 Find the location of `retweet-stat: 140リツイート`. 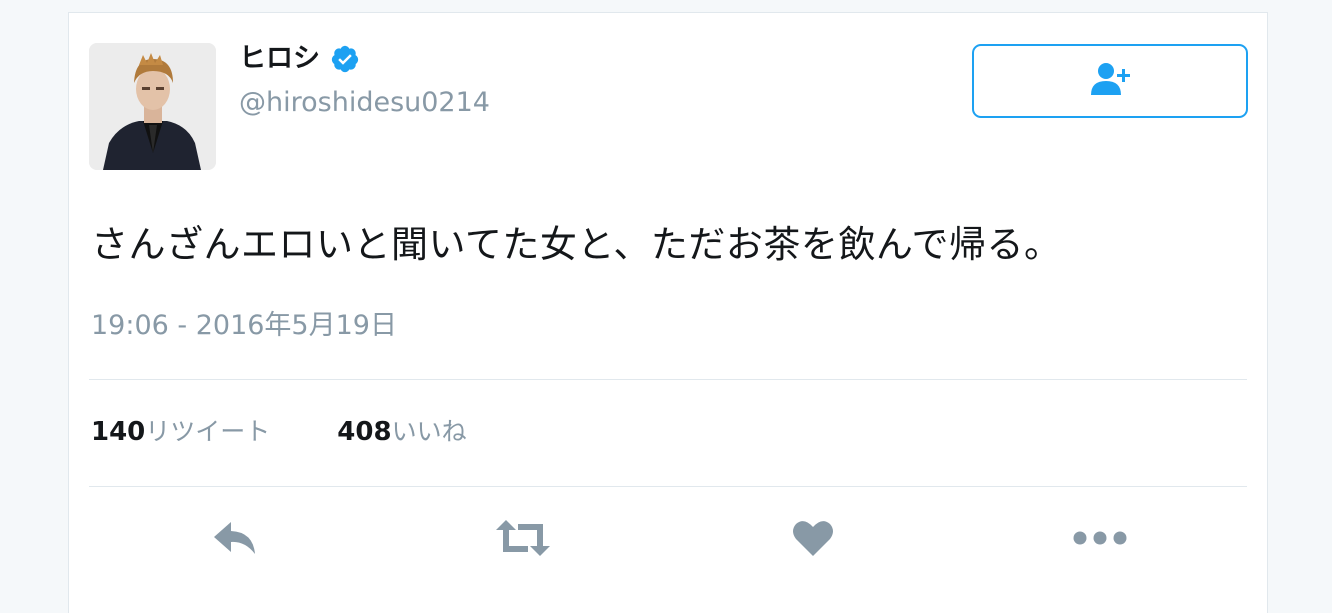

retweet-stat: 140リツイート is located at coordinates (180, 432).